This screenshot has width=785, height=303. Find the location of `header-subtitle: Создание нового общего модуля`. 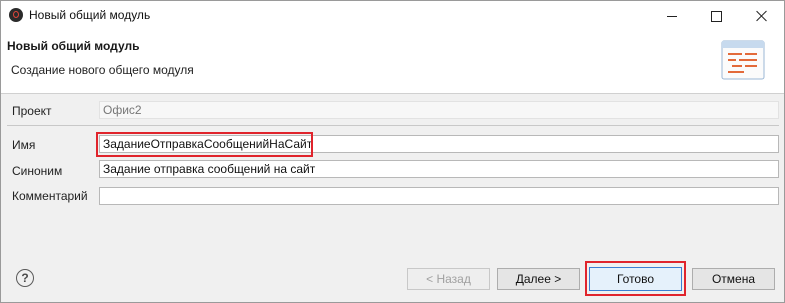

header-subtitle: Создание нового общего модуля is located at coordinates (102, 70).